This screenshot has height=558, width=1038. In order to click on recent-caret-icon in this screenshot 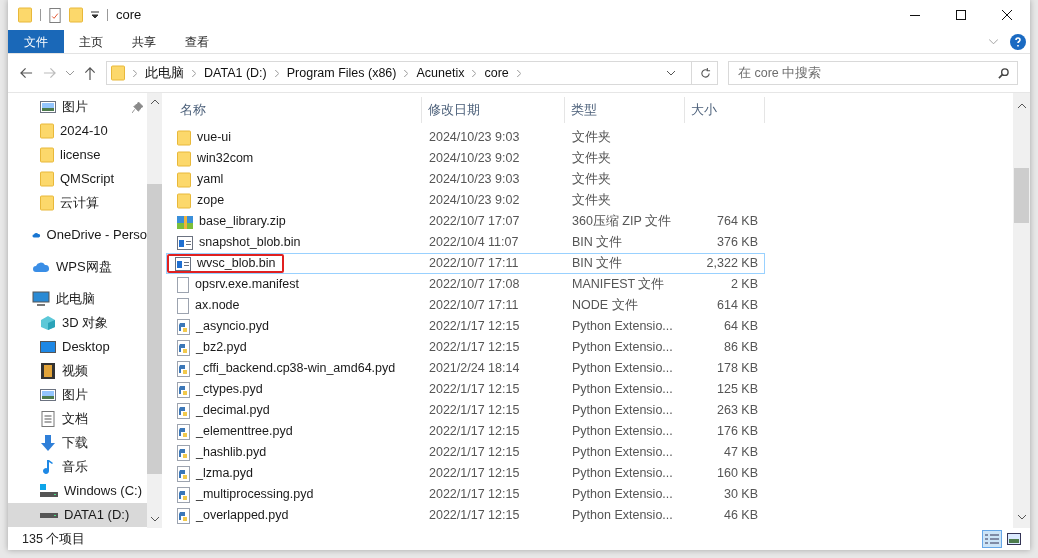, I will do `click(70, 73)`.